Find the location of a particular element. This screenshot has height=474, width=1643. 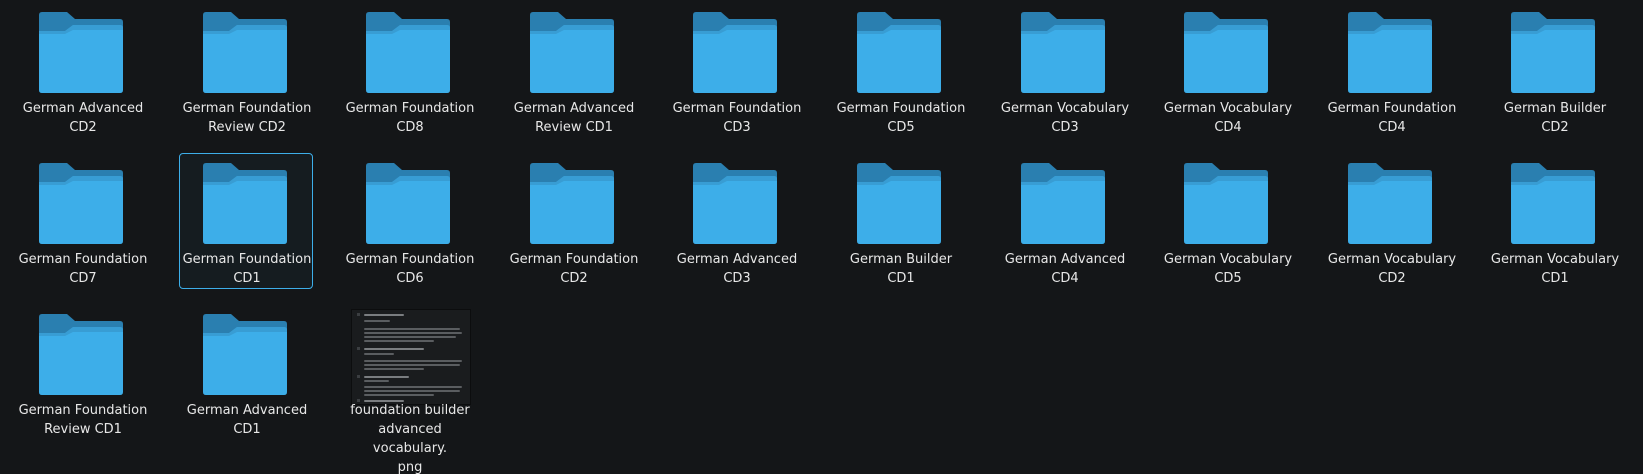

item-label-line: Review CD1 is located at coordinates (83, 429).